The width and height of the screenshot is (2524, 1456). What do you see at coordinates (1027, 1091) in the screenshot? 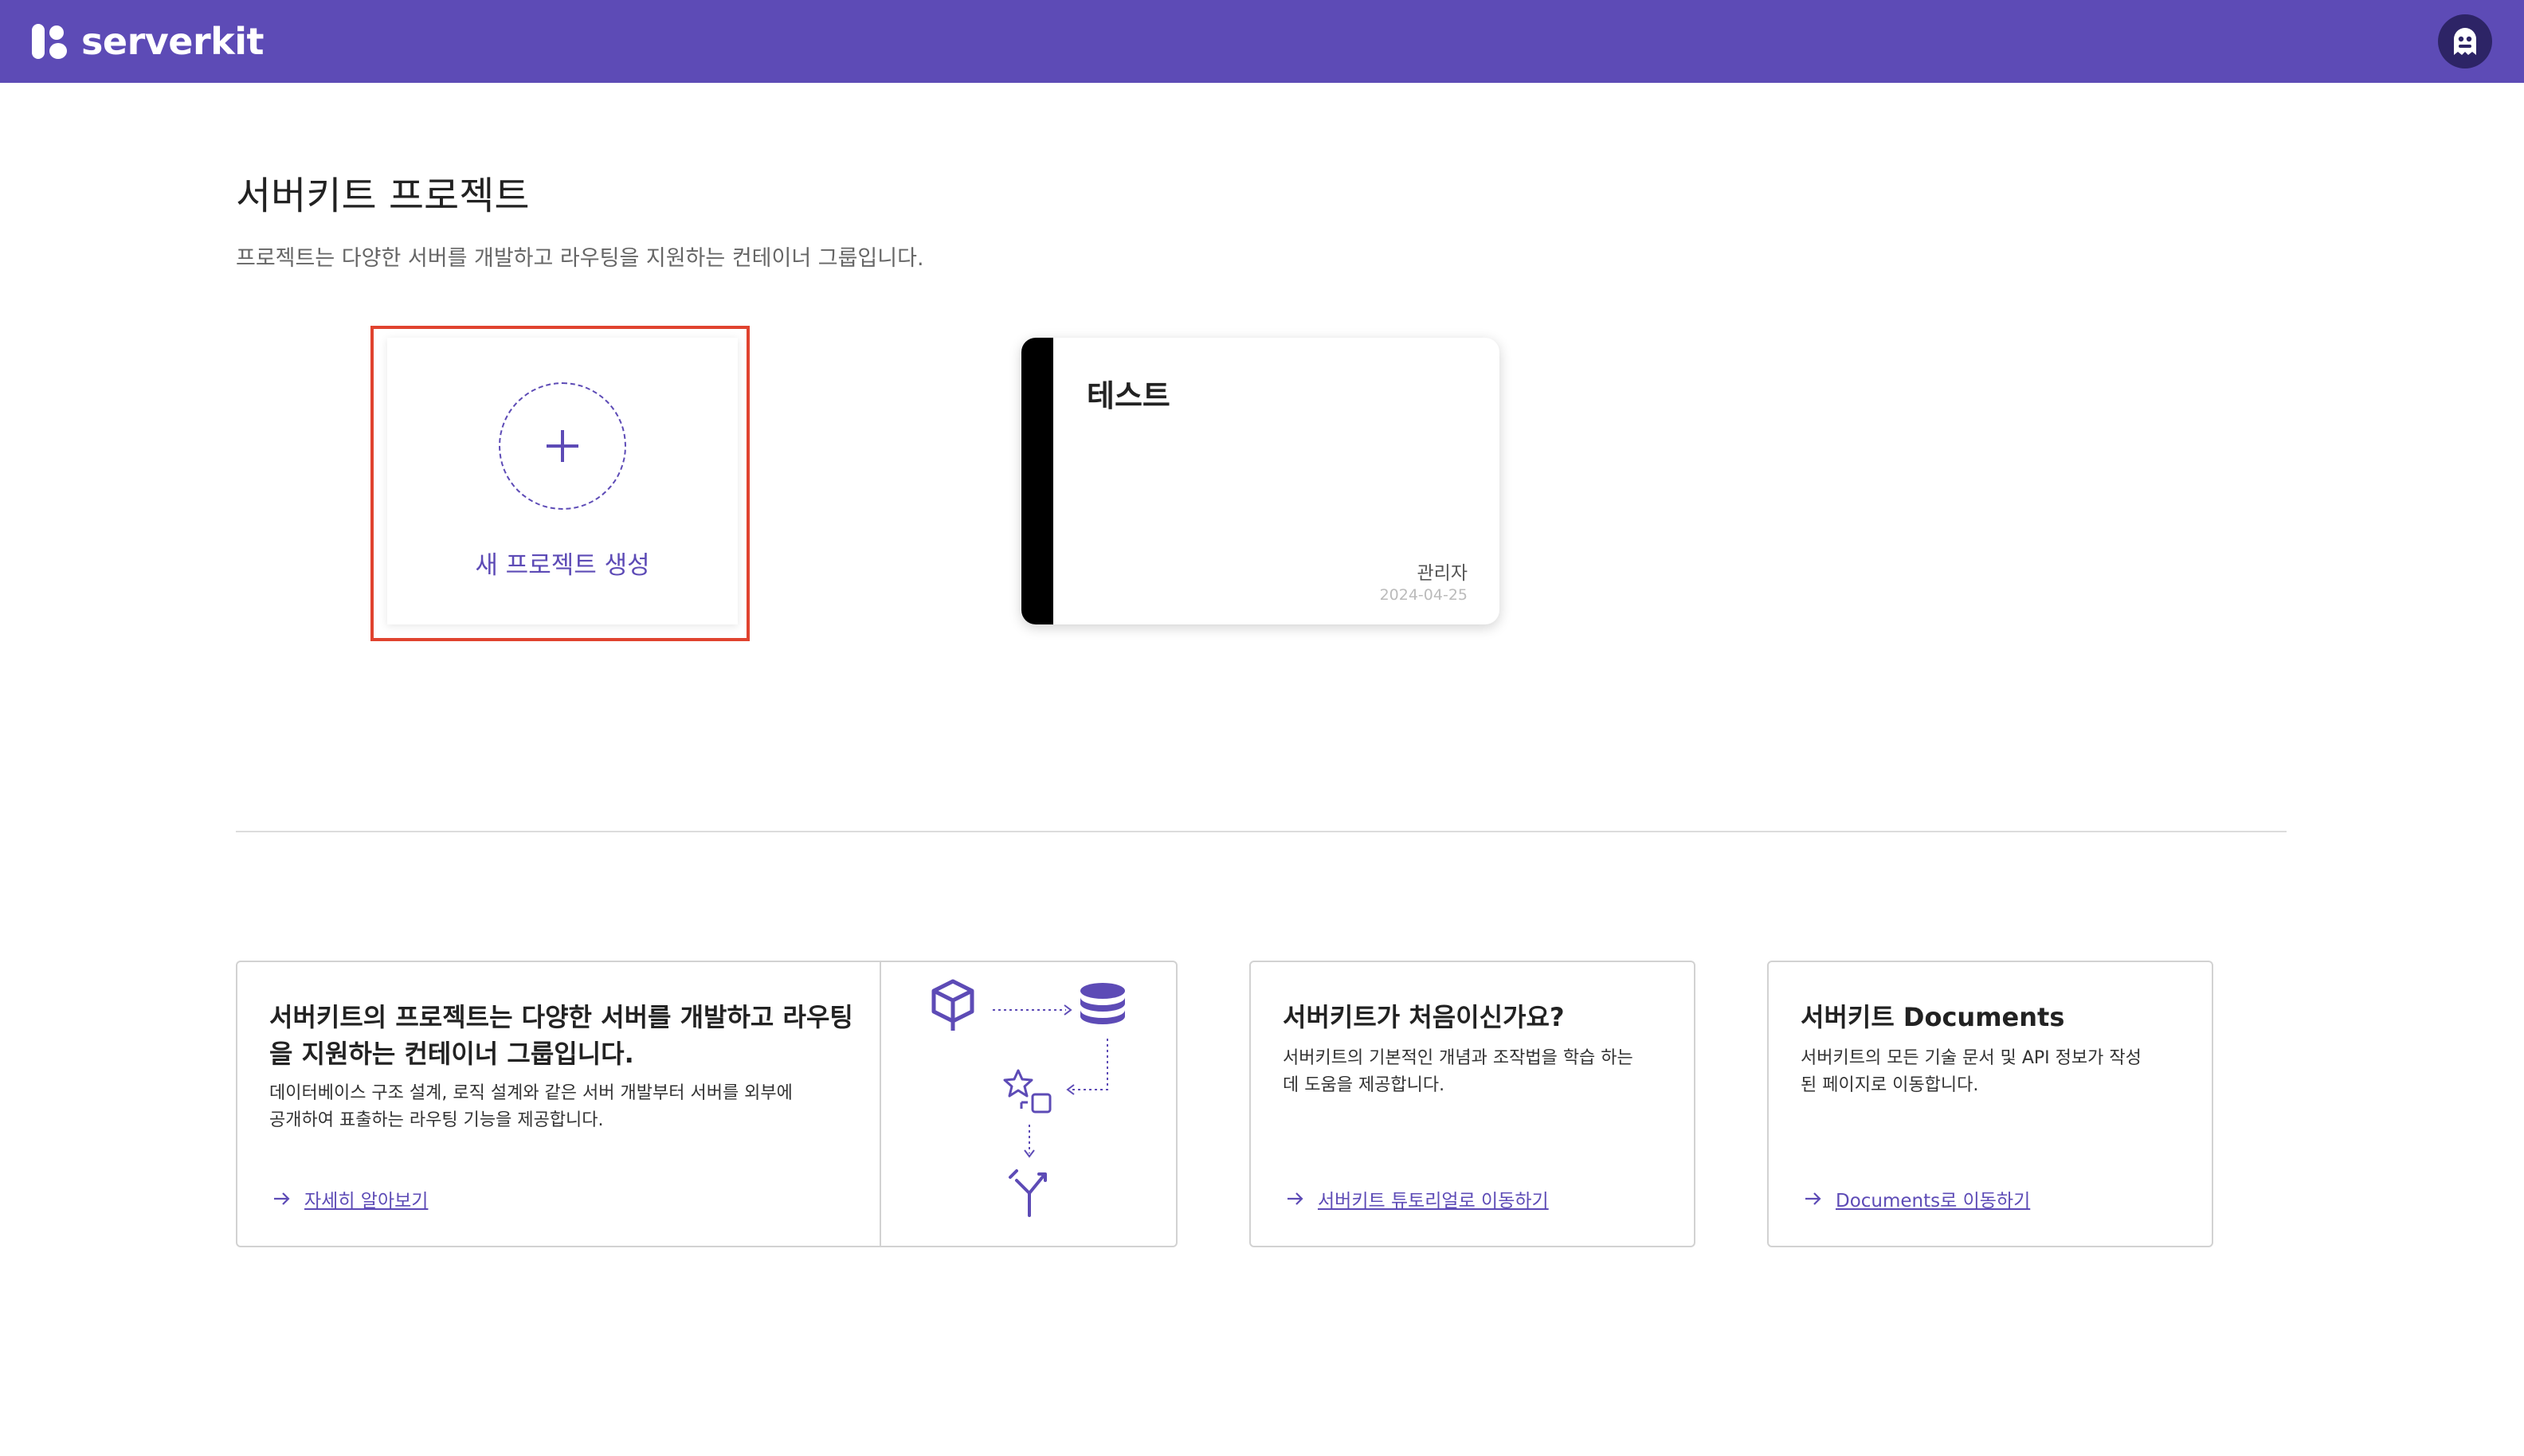
I see `shapes-icon` at bounding box center [1027, 1091].